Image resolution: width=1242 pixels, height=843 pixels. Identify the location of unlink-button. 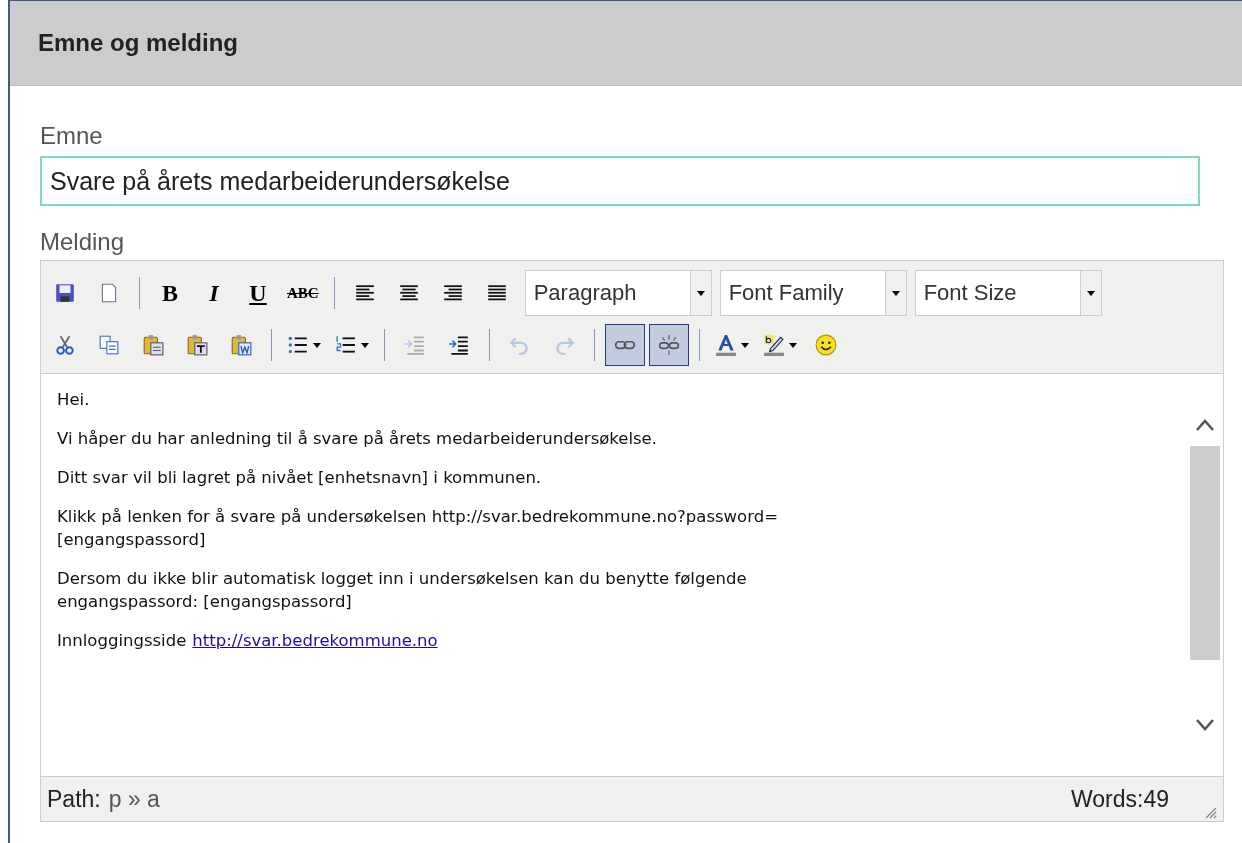
(669, 345).